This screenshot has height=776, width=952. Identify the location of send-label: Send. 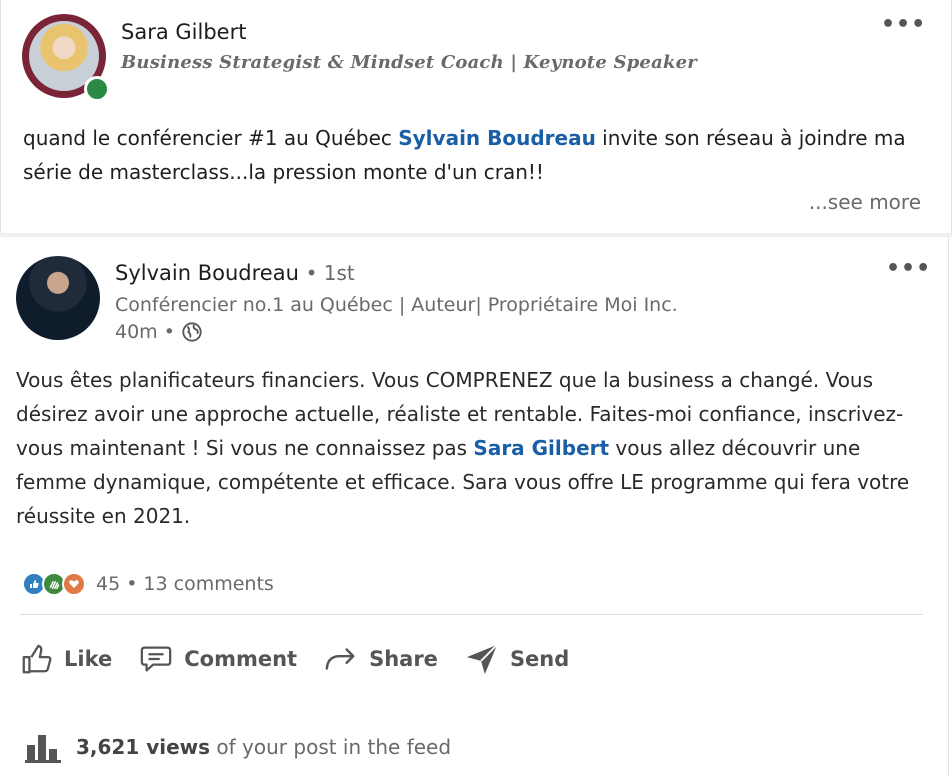
(539, 659).